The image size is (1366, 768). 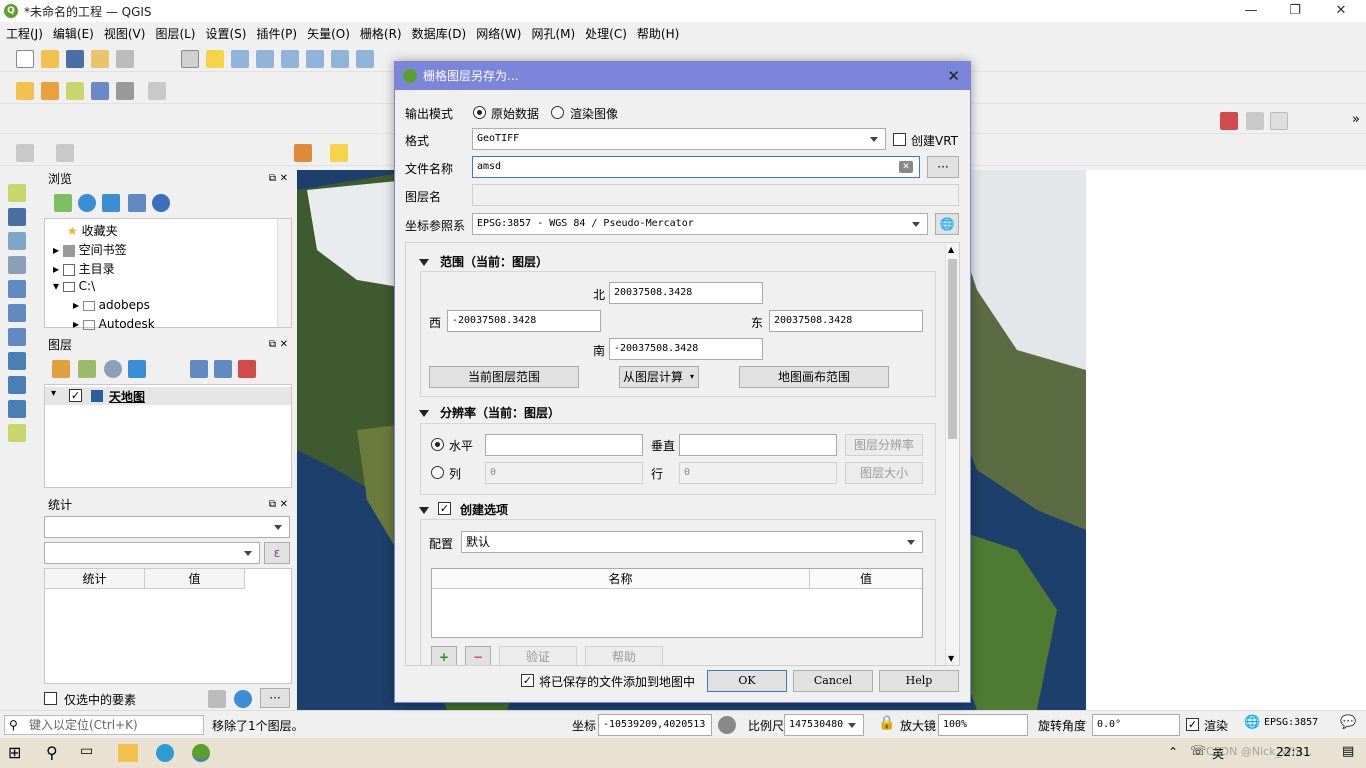 What do you see at coordinates (24, 33) in the screenshot?
I see `menu-project: 工程(J)` at bounding box center [24, 33].